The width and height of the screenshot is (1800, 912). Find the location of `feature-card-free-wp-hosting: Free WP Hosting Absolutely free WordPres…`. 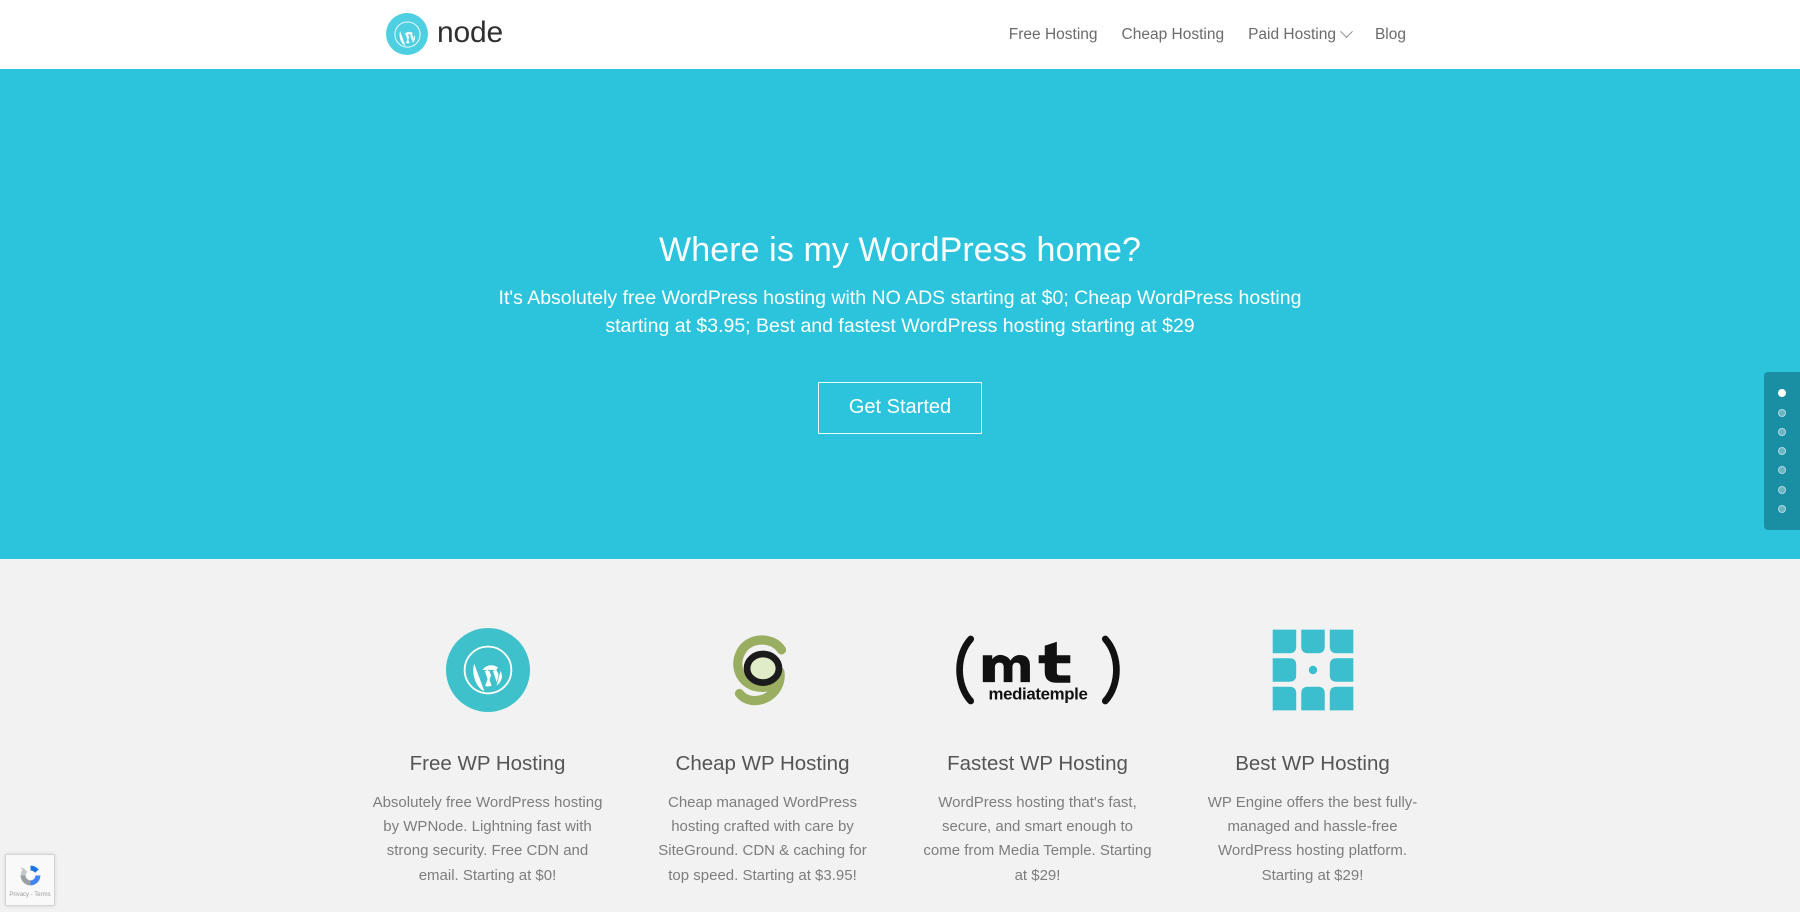

feature-card-free-wp-hosting: Free WP Hosting Absolutely free WordPres… is located at coordinates (487, 751).